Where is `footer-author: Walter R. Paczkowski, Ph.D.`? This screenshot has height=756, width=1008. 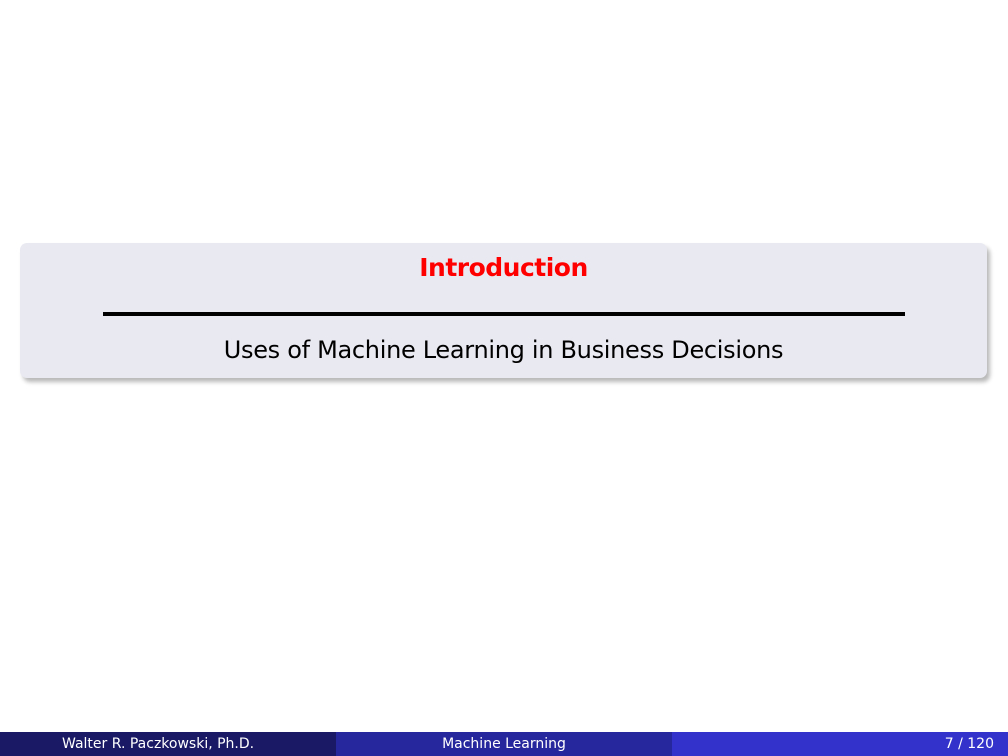
footer-author: Walter R. Paczkowski, Ph.D. is located at coordinates (168, 744).